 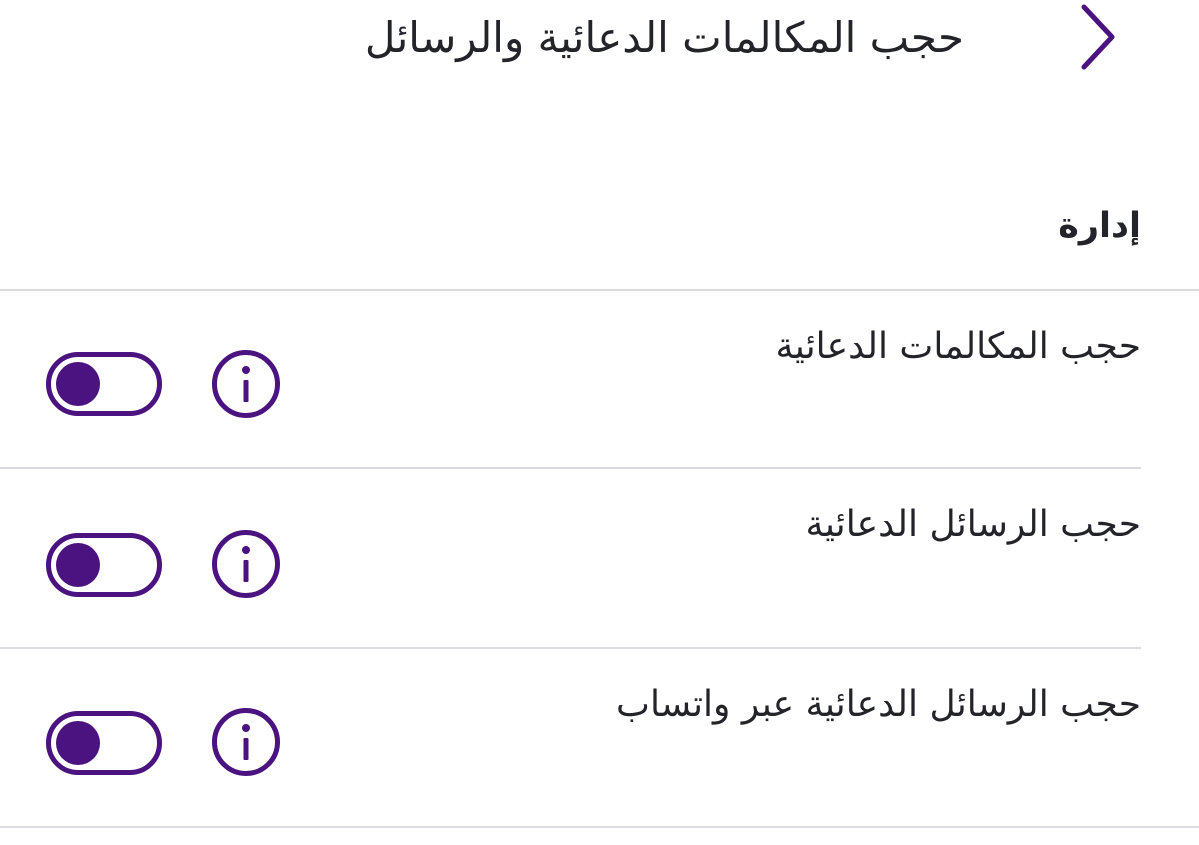 What do you see at coordinates (599, 827) in the screenshot?
I see `row-divider` at bounding box center [599, 827].